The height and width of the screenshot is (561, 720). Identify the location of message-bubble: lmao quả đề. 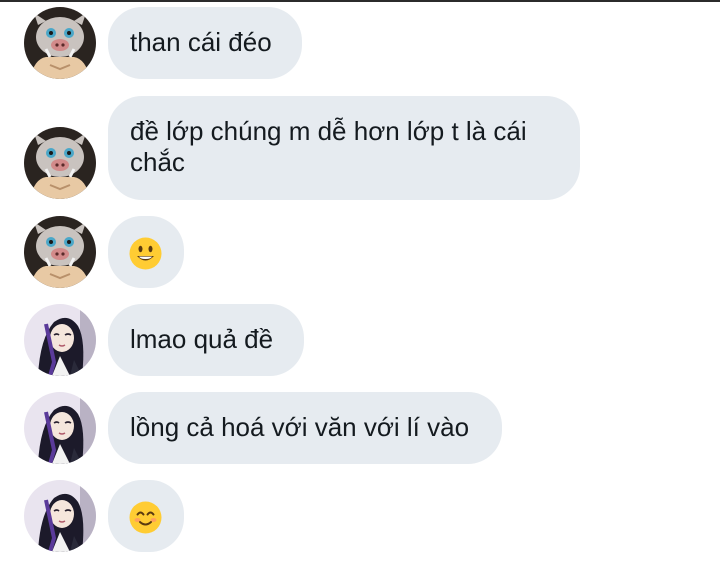
(206, 340).